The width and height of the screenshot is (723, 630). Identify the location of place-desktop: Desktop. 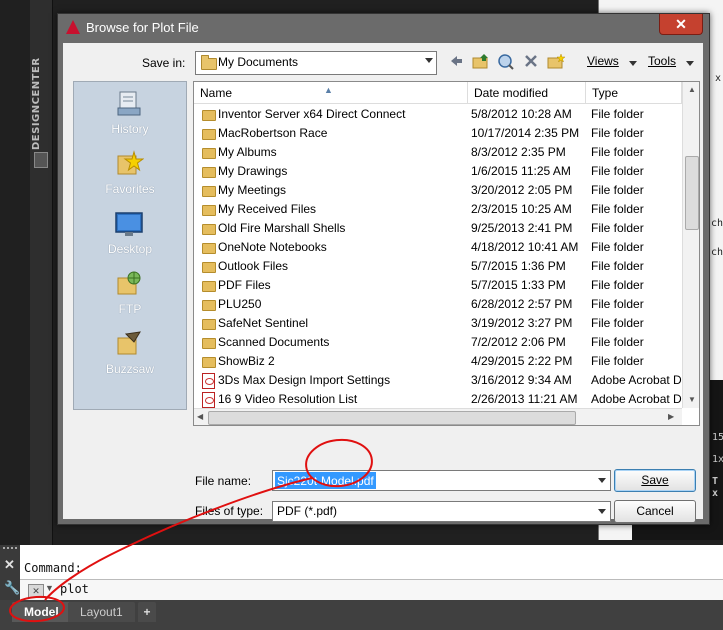
(130, 236).